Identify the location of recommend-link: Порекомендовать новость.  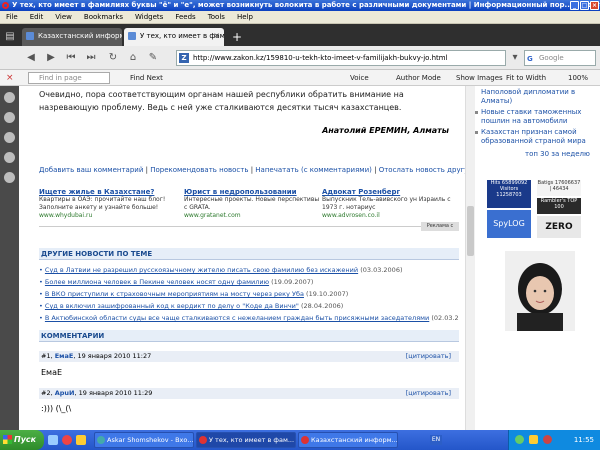
(199, 170).